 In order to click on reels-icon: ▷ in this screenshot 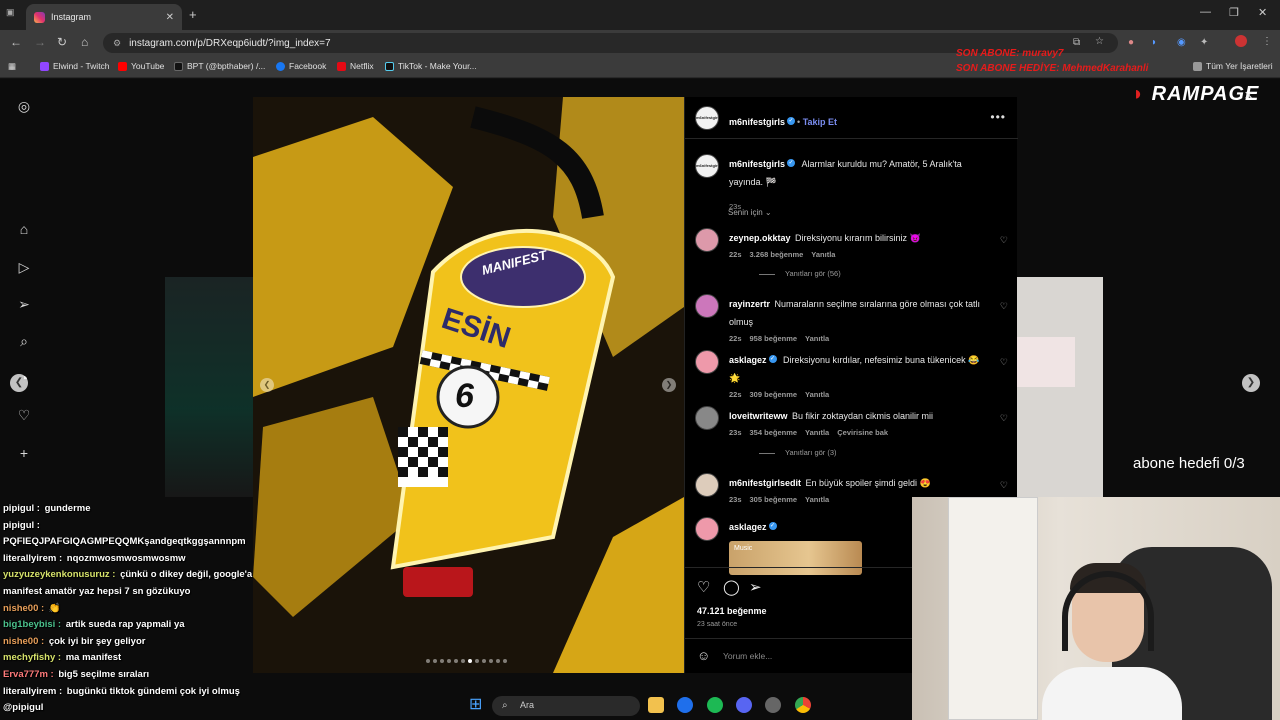, I will do `click(24, 267)`.